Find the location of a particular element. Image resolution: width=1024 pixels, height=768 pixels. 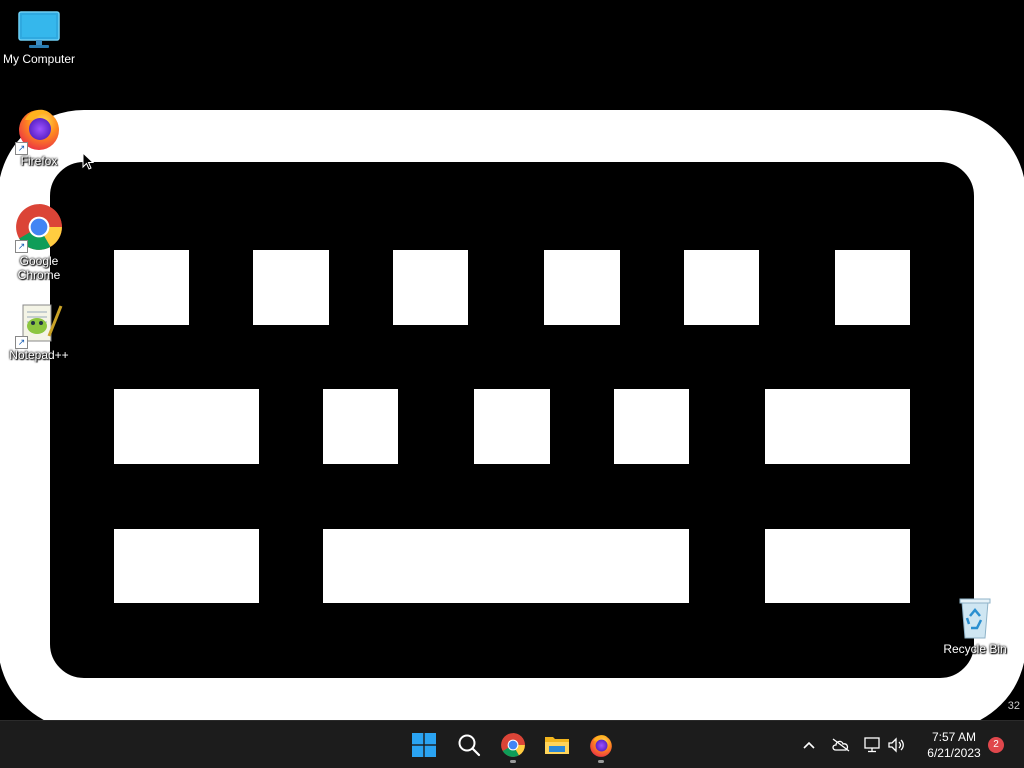

show-hidden-icons-button is located at coordinates (809, 745).